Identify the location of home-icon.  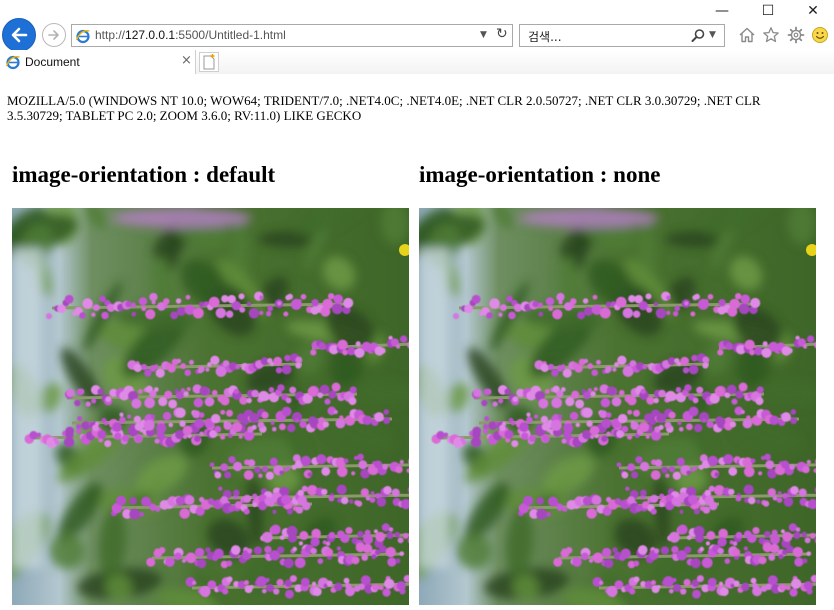
(747, 35).